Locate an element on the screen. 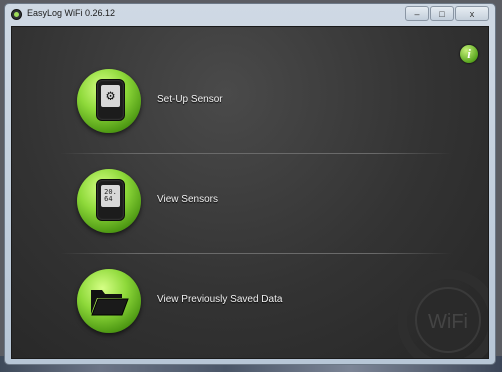 This screenshot has height=372, width=502. device-screen: ⚙ is located at coordinates (110, 96).